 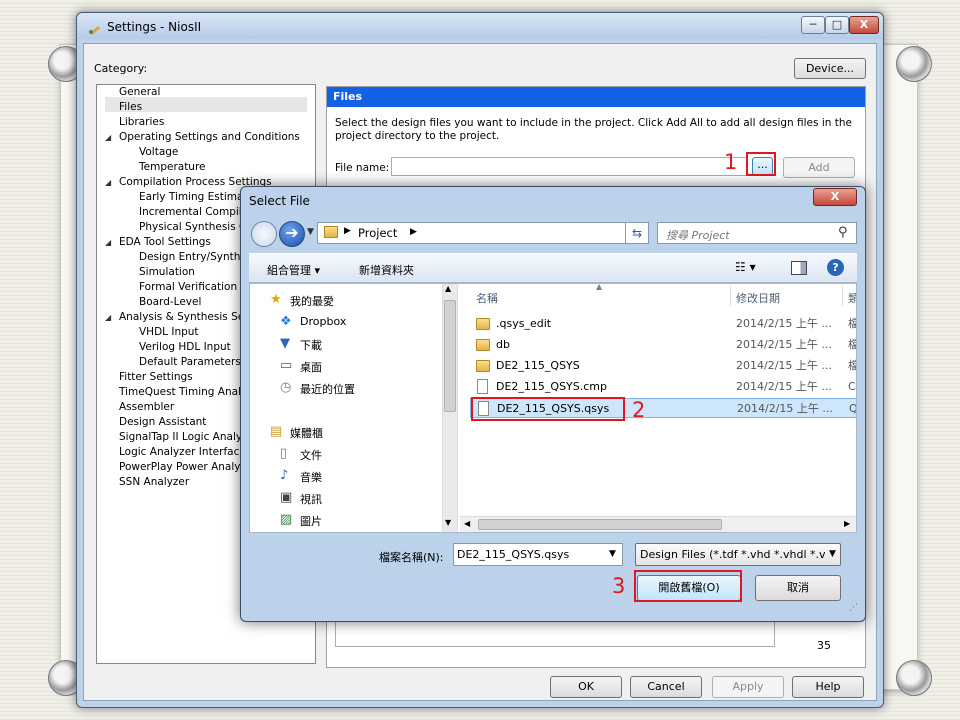 What do you see at coordinates (311, 477) in the screenshot?
I see `nav-item-label: 音樂` at bounding box center [311, 477].